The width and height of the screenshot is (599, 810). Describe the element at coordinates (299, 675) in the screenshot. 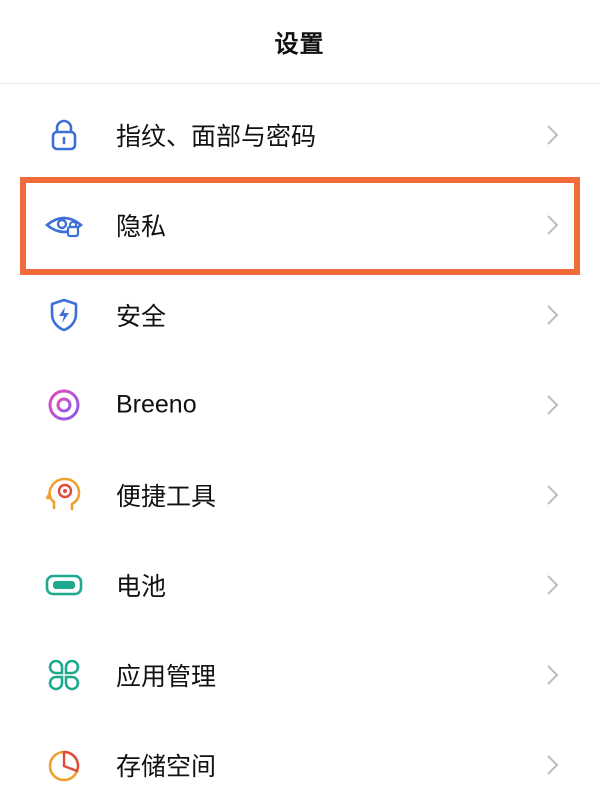

I see `settings-item-app-management: 应用管理` at that location.